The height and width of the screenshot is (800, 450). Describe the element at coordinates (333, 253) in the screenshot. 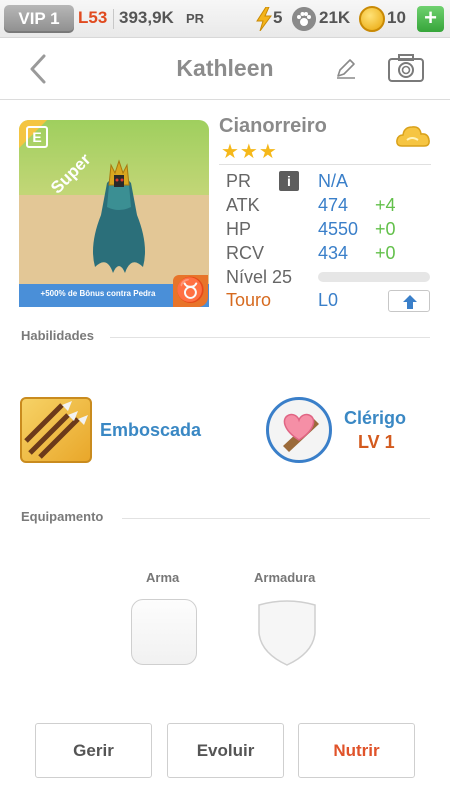

I see `rcv-value: 434` at that location.